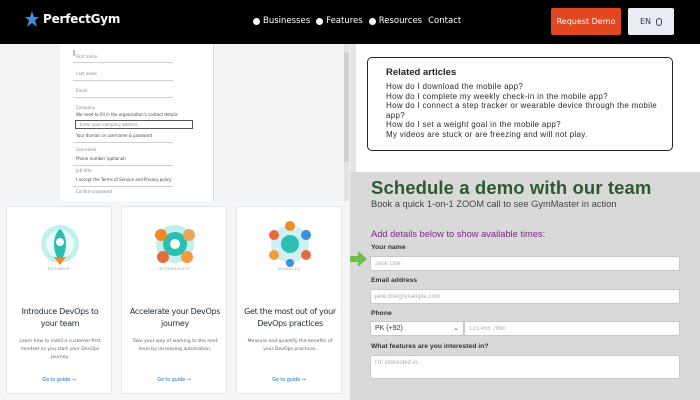 Image resolution: width=700 pixels, height=400 pixels. Describe the element at coordinates (572, 328) in the screenshot. I see `phone-input` at that location.